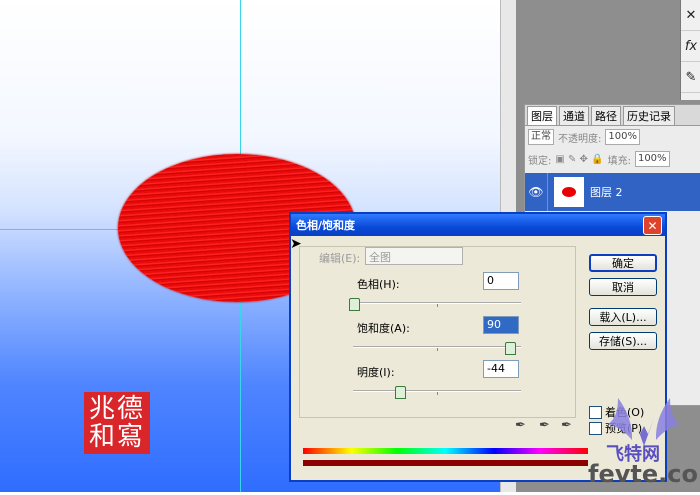 This screenshot has width=700, height=495. I want to click on opacity-field: 100%, so click(622, 137).